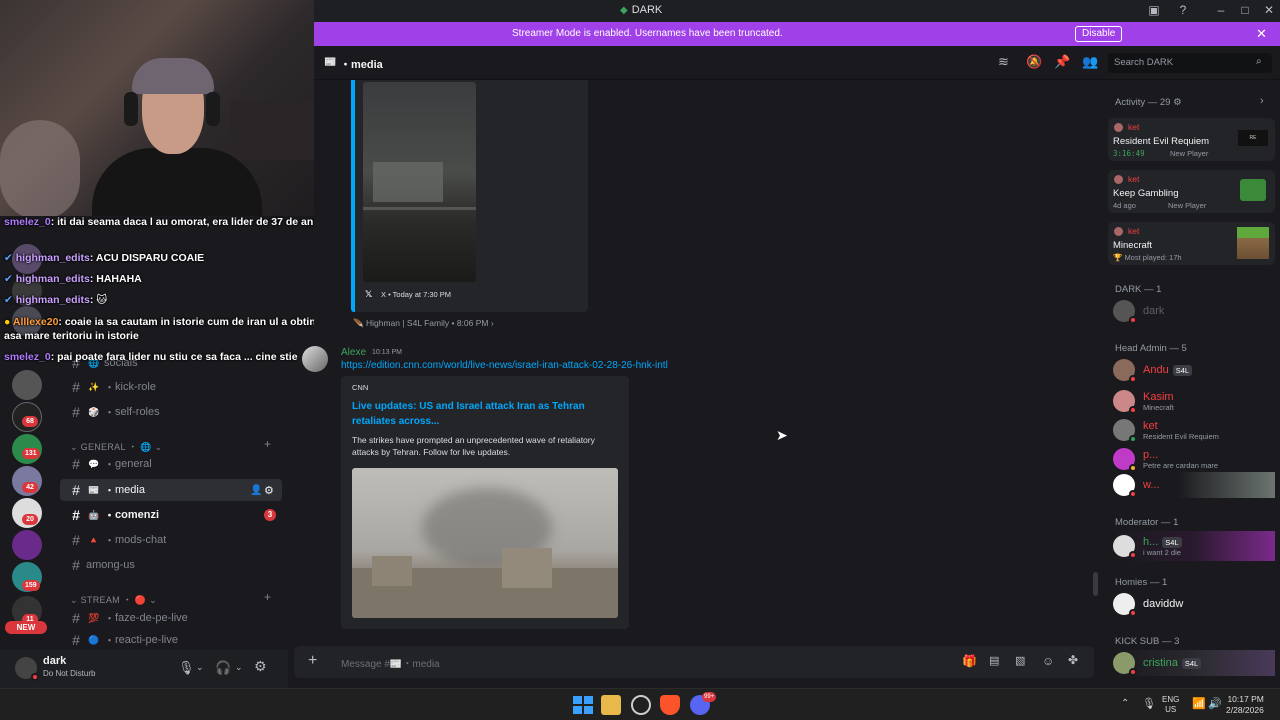 The height and width of the screenshot is (720, 1280). I want to click on tray-chevron-up-icon: ⌃, so click(1125, 703).